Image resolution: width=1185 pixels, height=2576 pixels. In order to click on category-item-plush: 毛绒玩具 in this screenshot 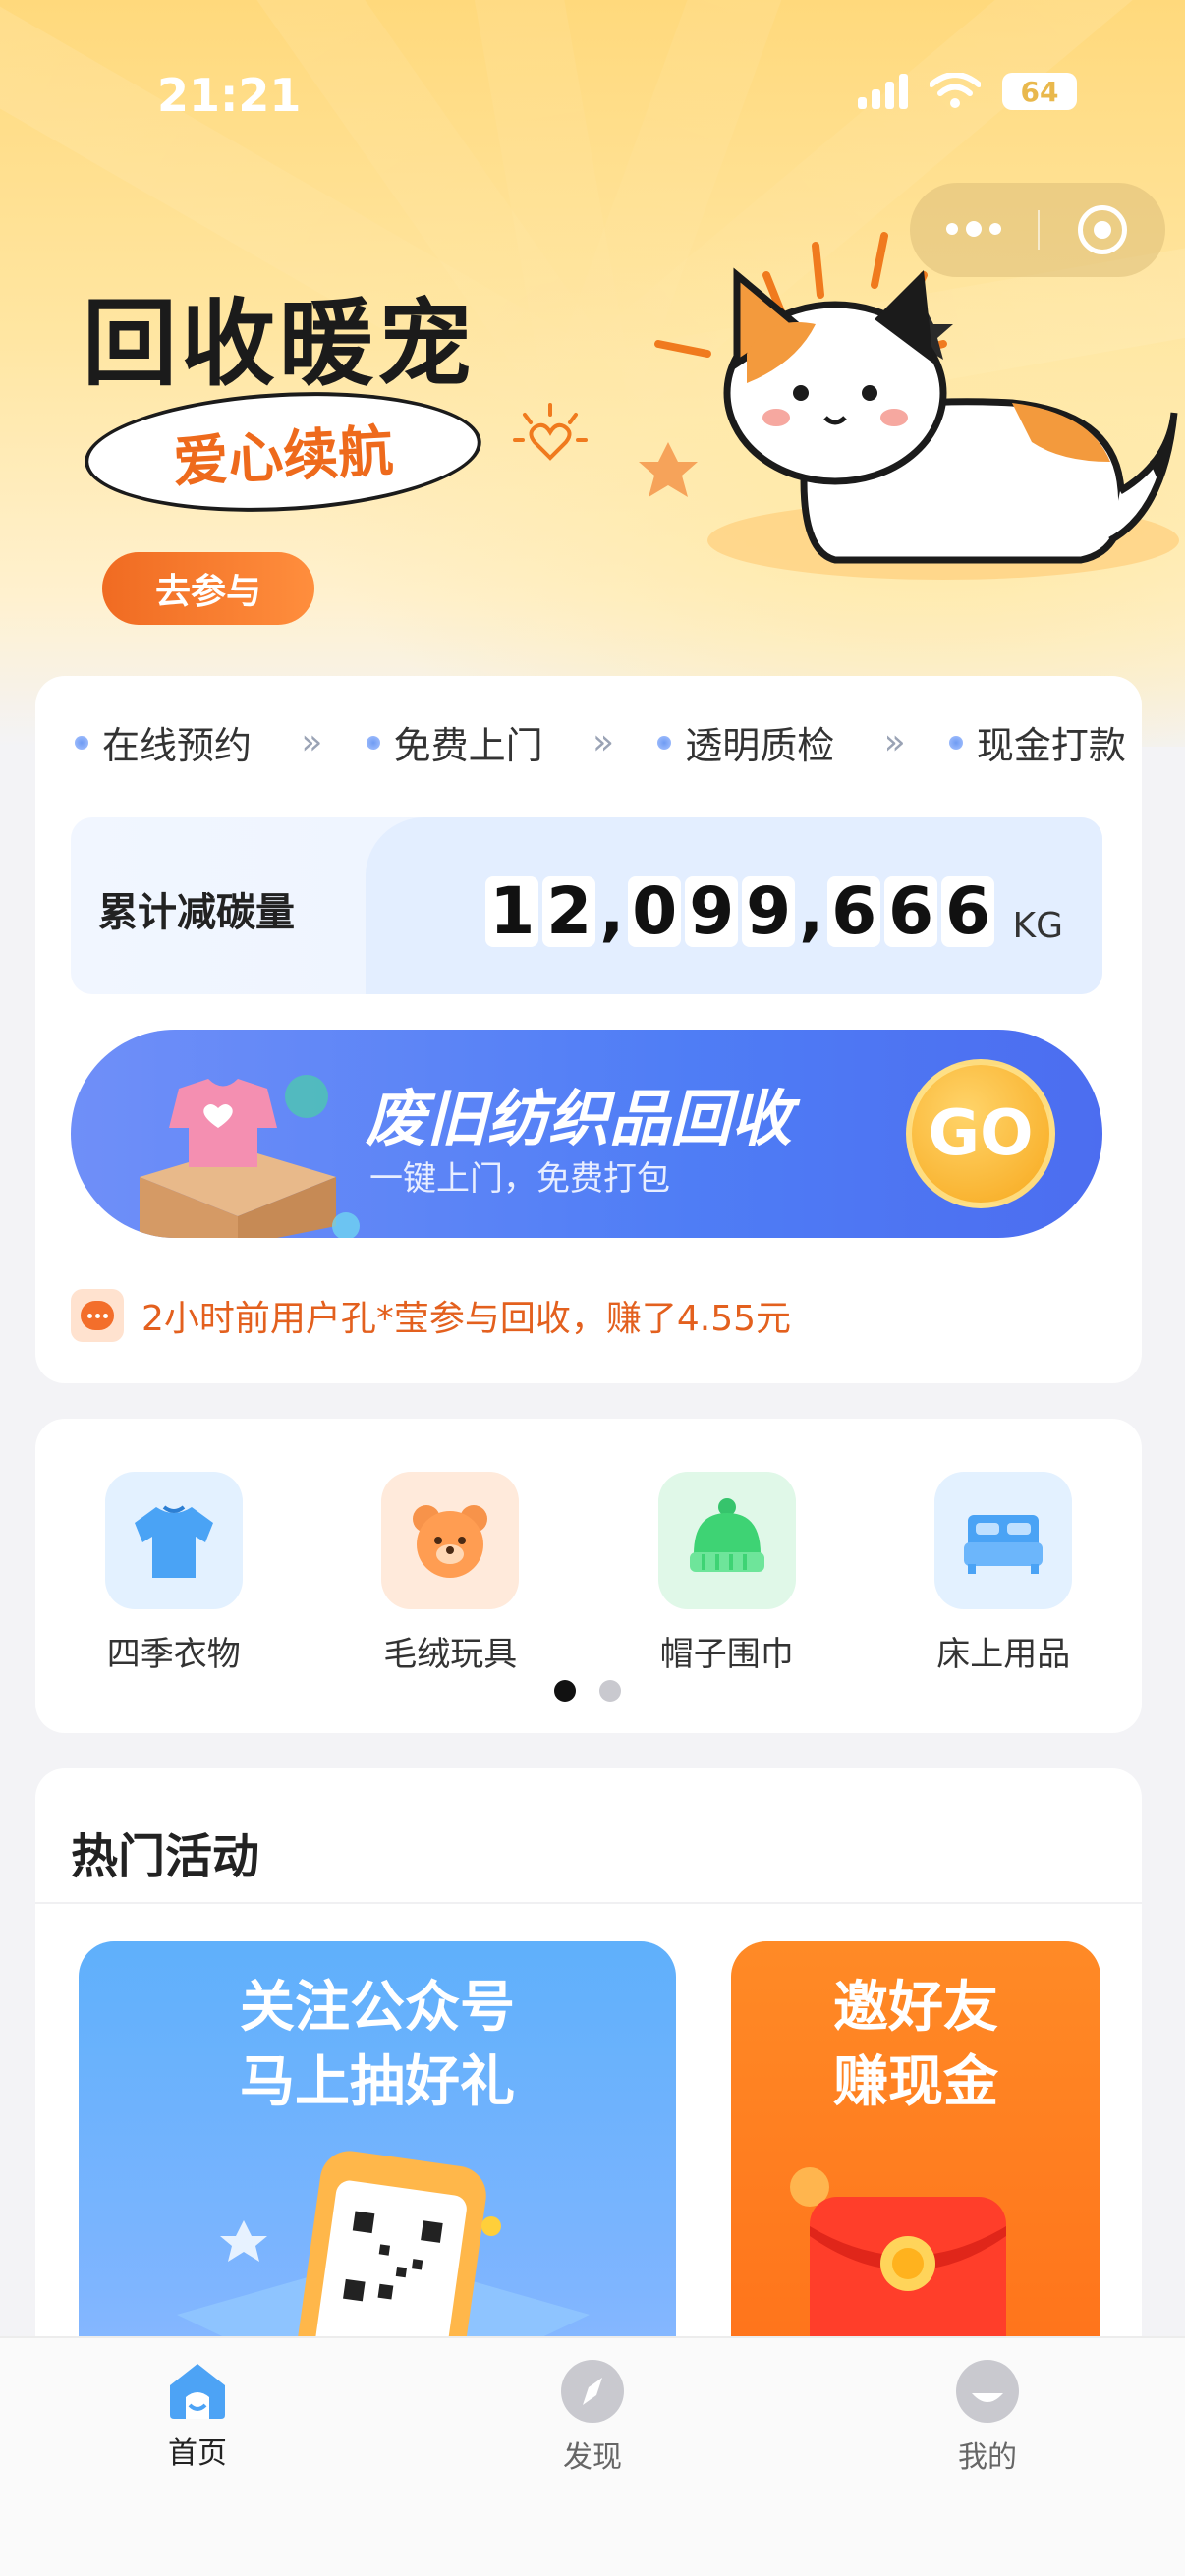, I will do `click(451, 1573)`.